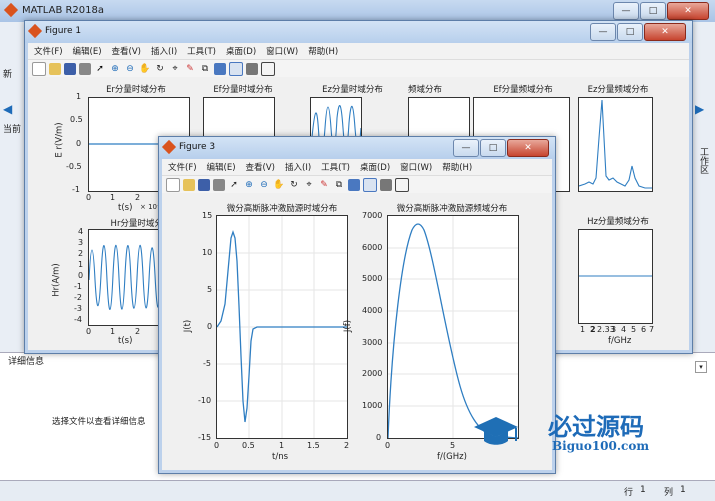 This screenshot has height=501, width=715. Describe the element at coordinates (79, 96) in the screenshot. I see `er-ytick: 1` at that location.